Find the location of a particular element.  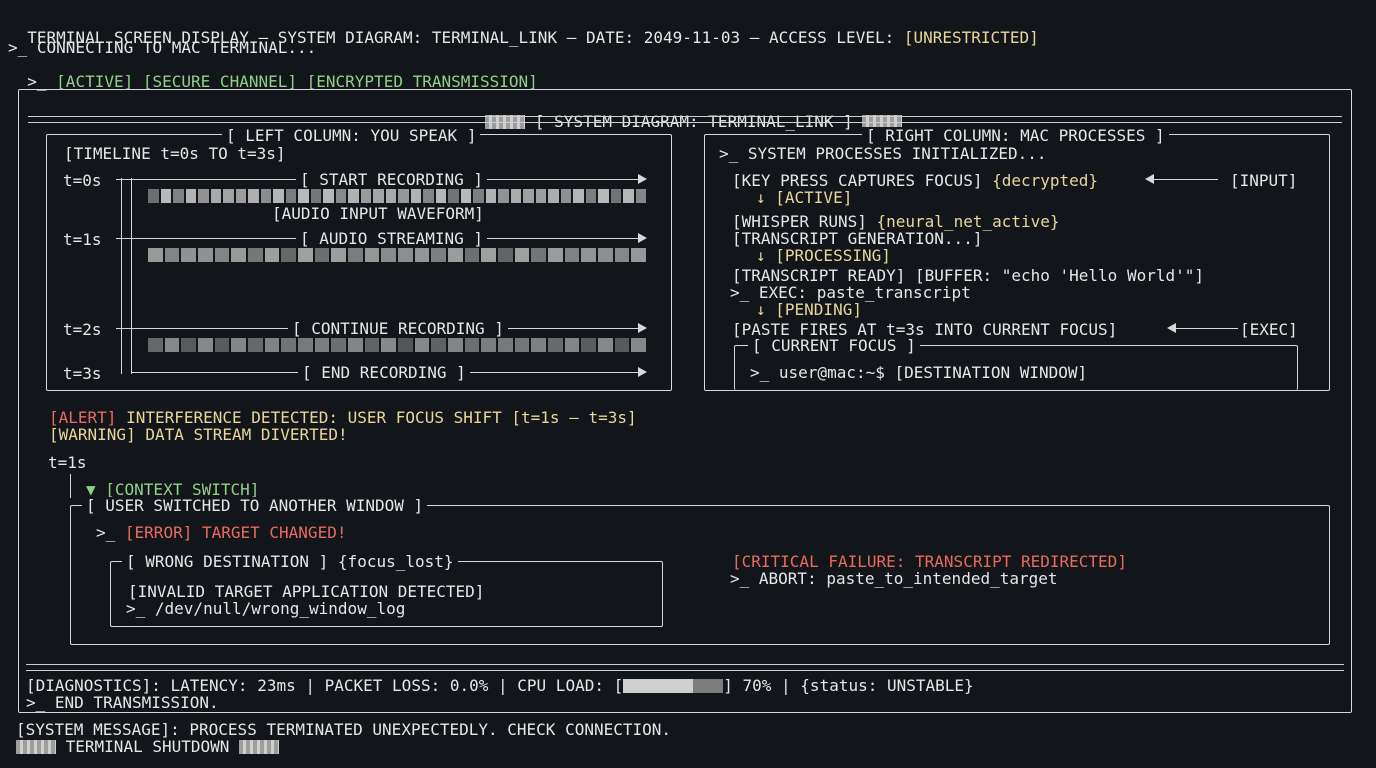

error-text: [ERROR] TARGET CHANGED! is located at coordinates (235, 532).